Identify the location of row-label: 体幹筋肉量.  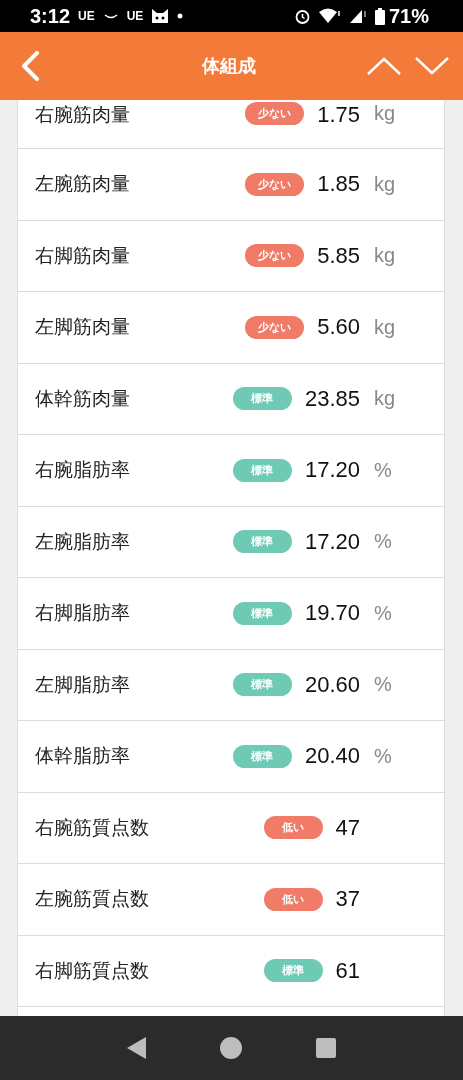
(83, 398).